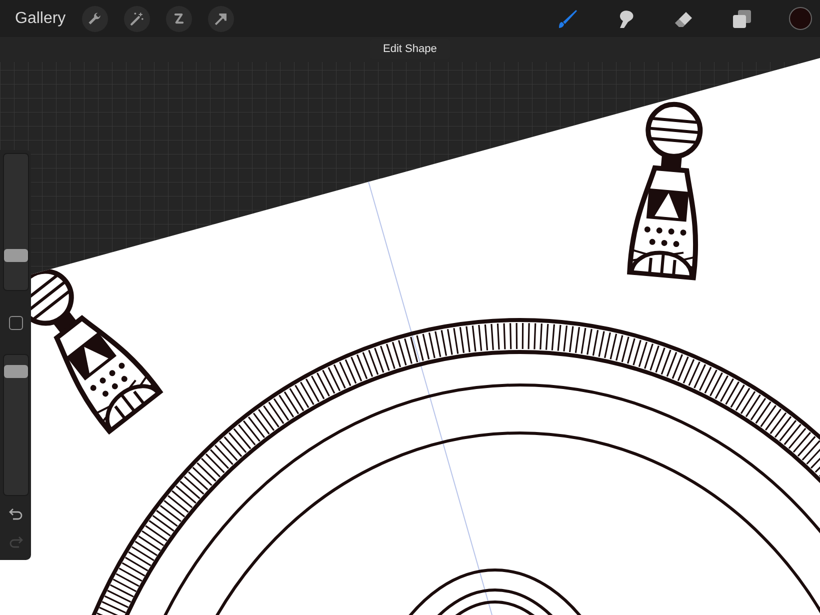 The height and width of the screenshot is (615, 820). What do you see at coordinates (15, 222) in the screenshot?
I see `brush-size-slider` at bounding box center [15, 222].